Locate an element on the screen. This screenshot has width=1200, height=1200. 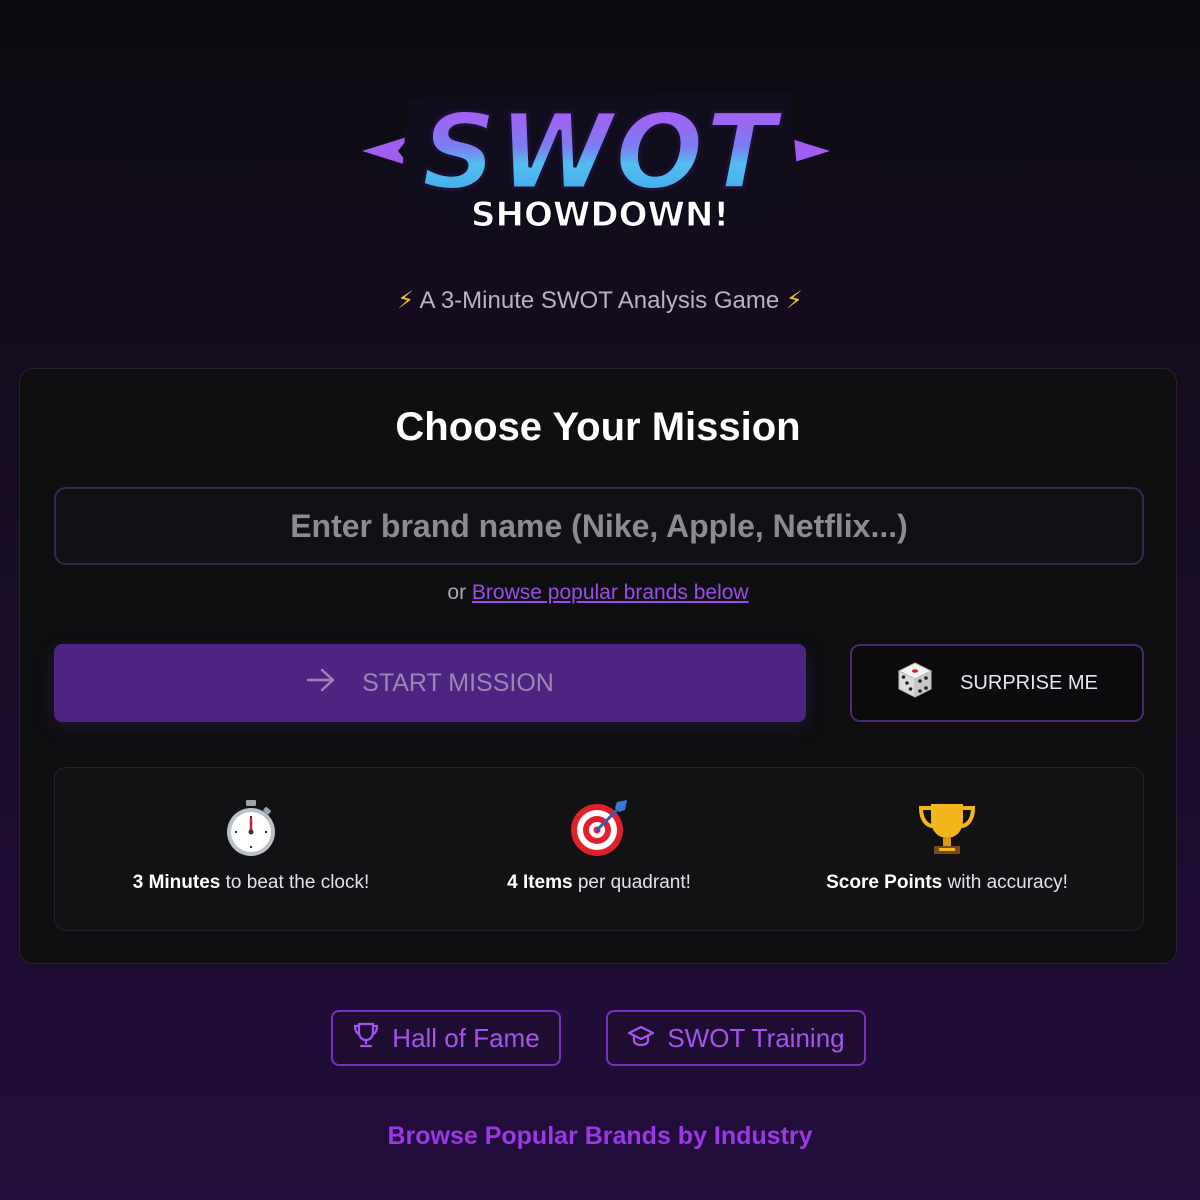
stopwatch-icon is located at coordinates (251, 828).